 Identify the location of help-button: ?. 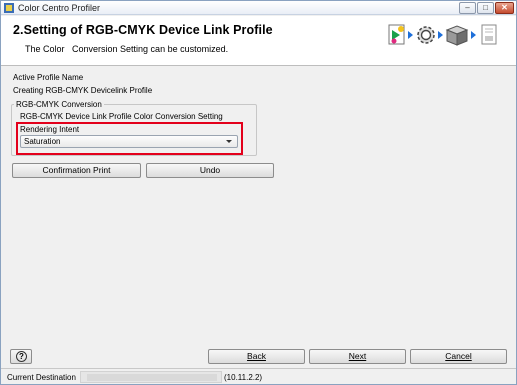
(21, 356).